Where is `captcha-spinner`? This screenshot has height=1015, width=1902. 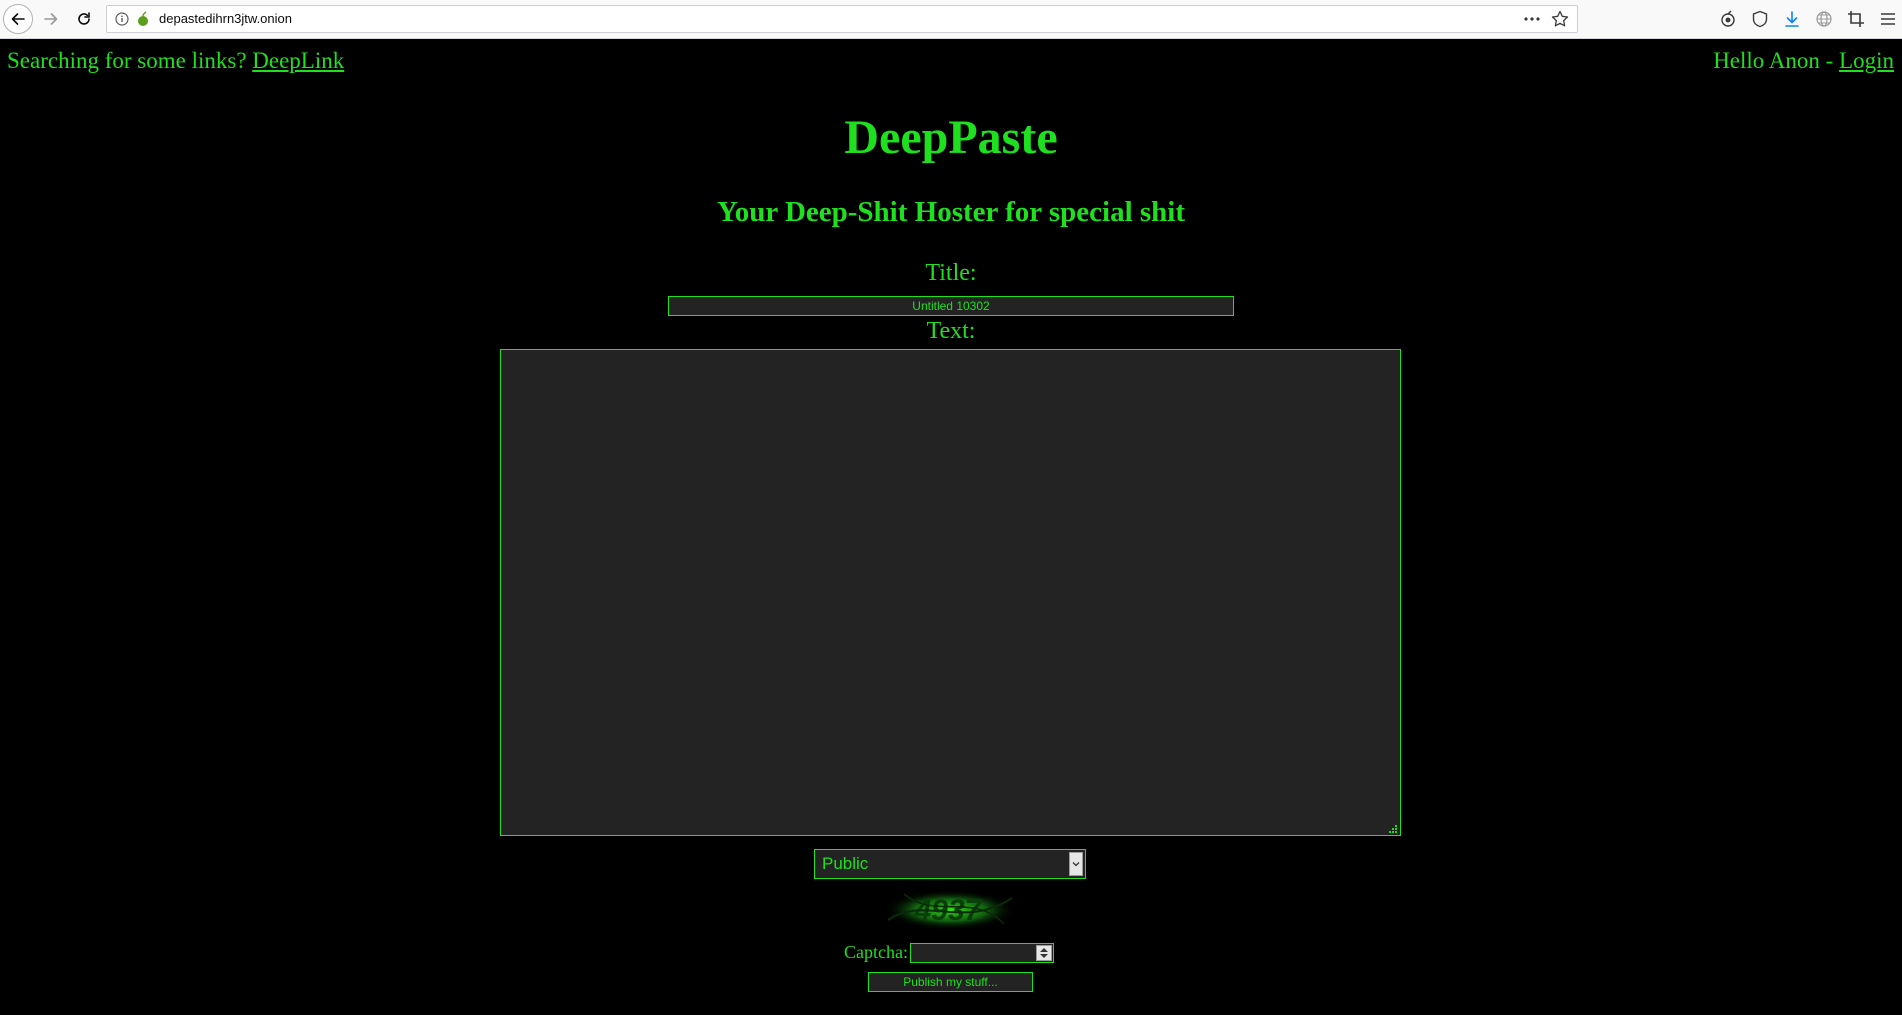 captcha-spinner is located at coordinates (1044, 953).